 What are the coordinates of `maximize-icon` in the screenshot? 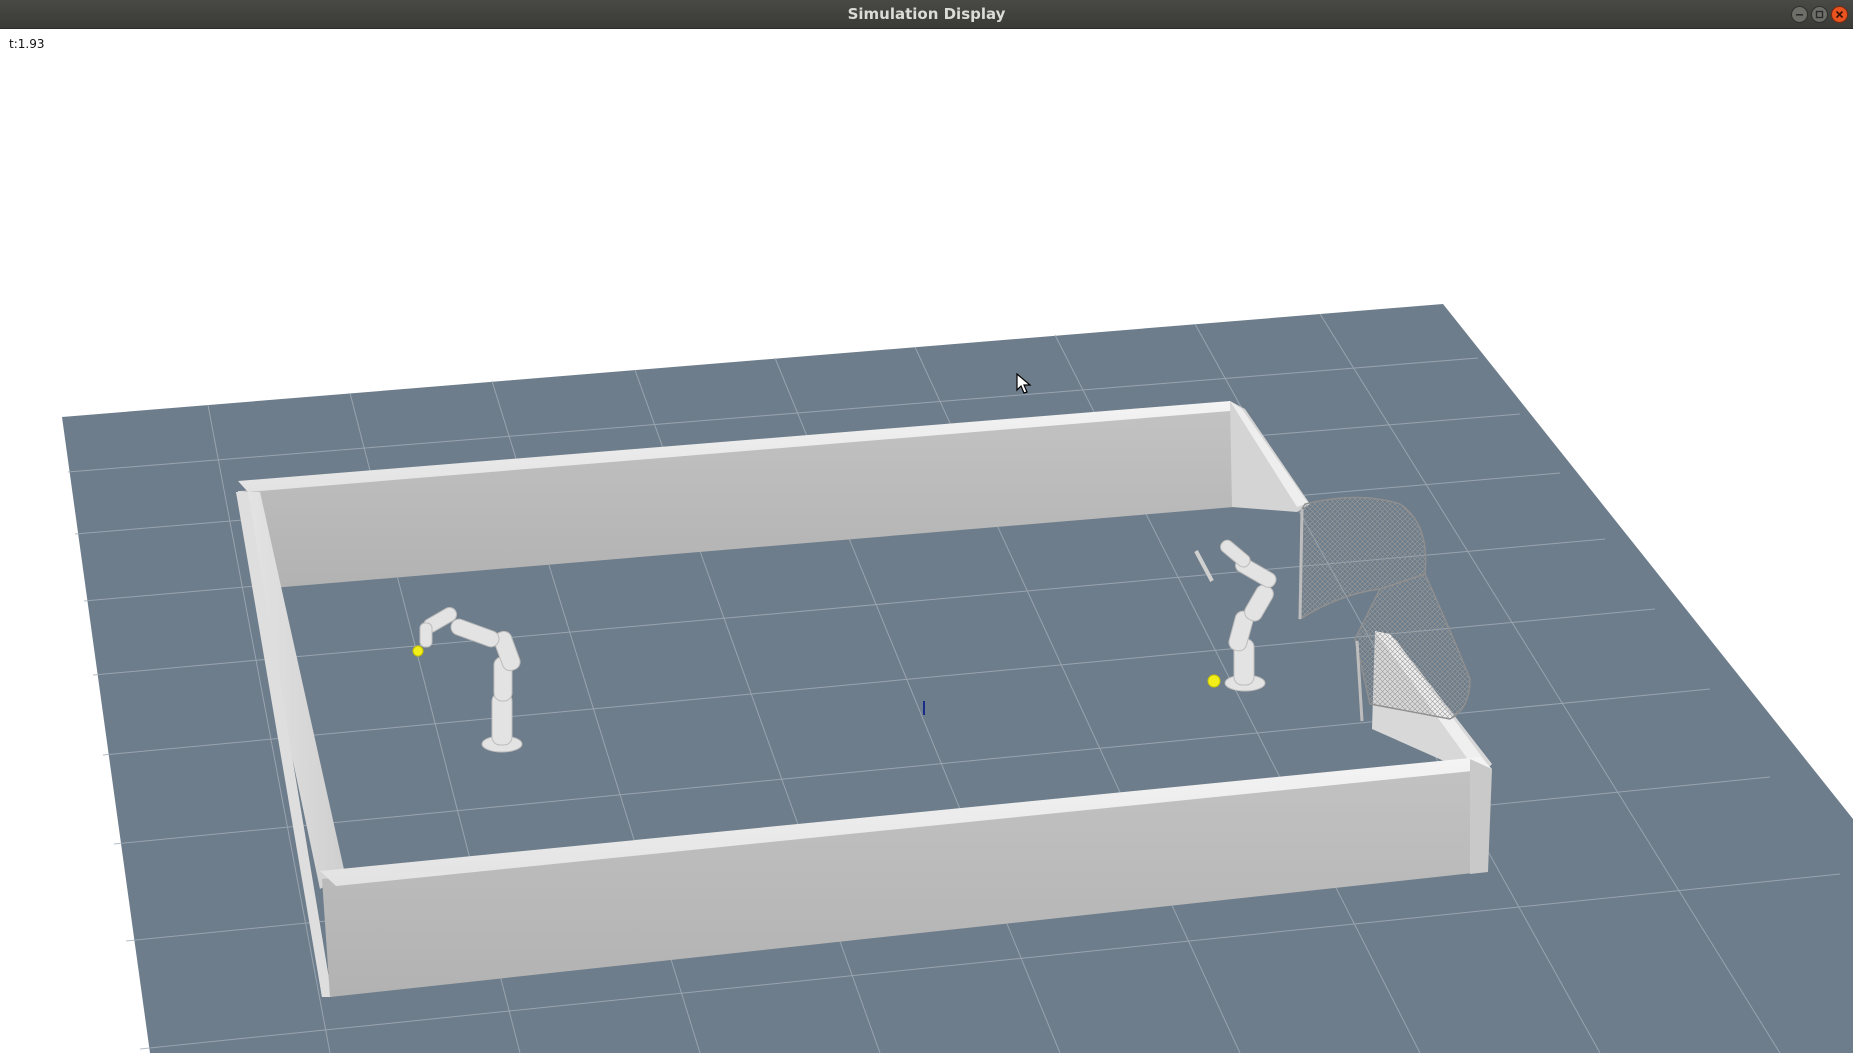 It's located at (1819, 14).